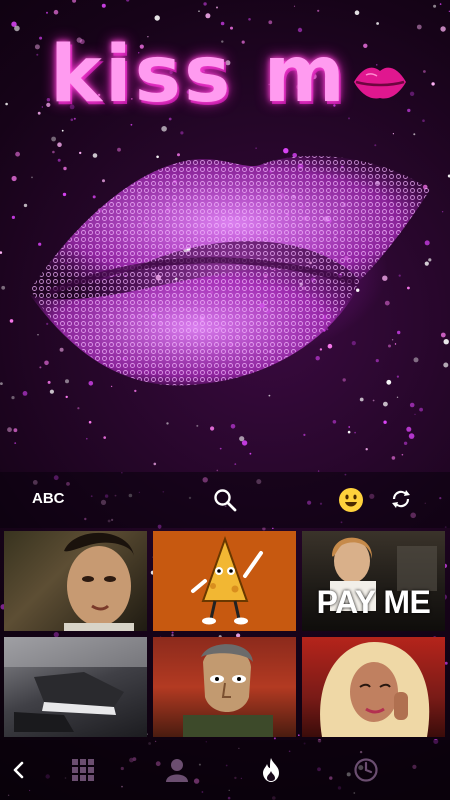  Describe the element at coordinates (199, 75) in the screenshot. I see `theme-title: kiss m` at that location.